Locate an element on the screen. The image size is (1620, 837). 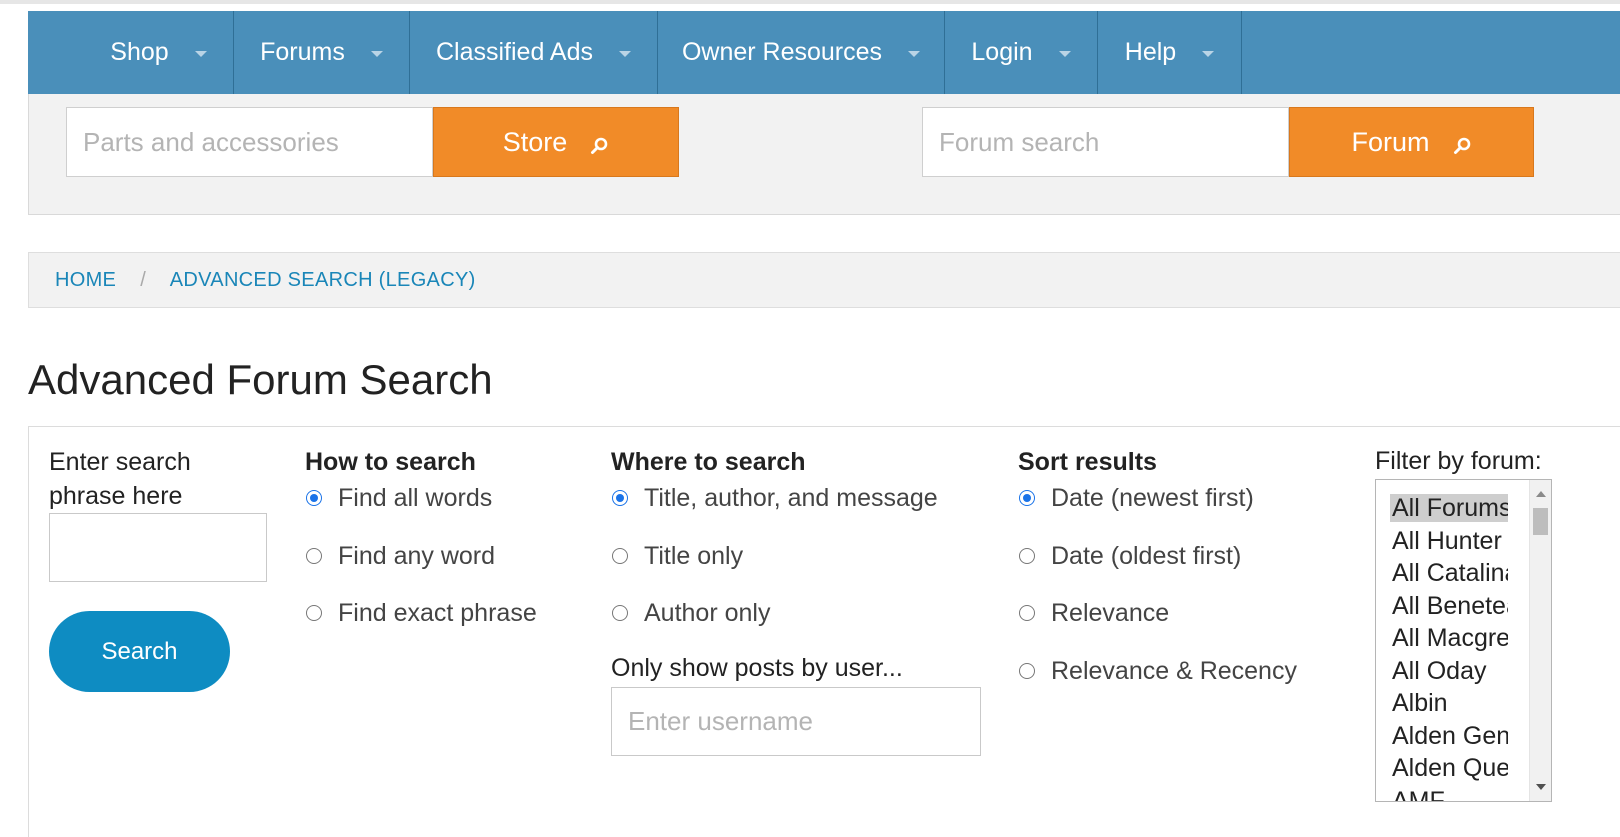
radio-relevance-recency: Relevance & Recency is located at coordinates (1157, 671).